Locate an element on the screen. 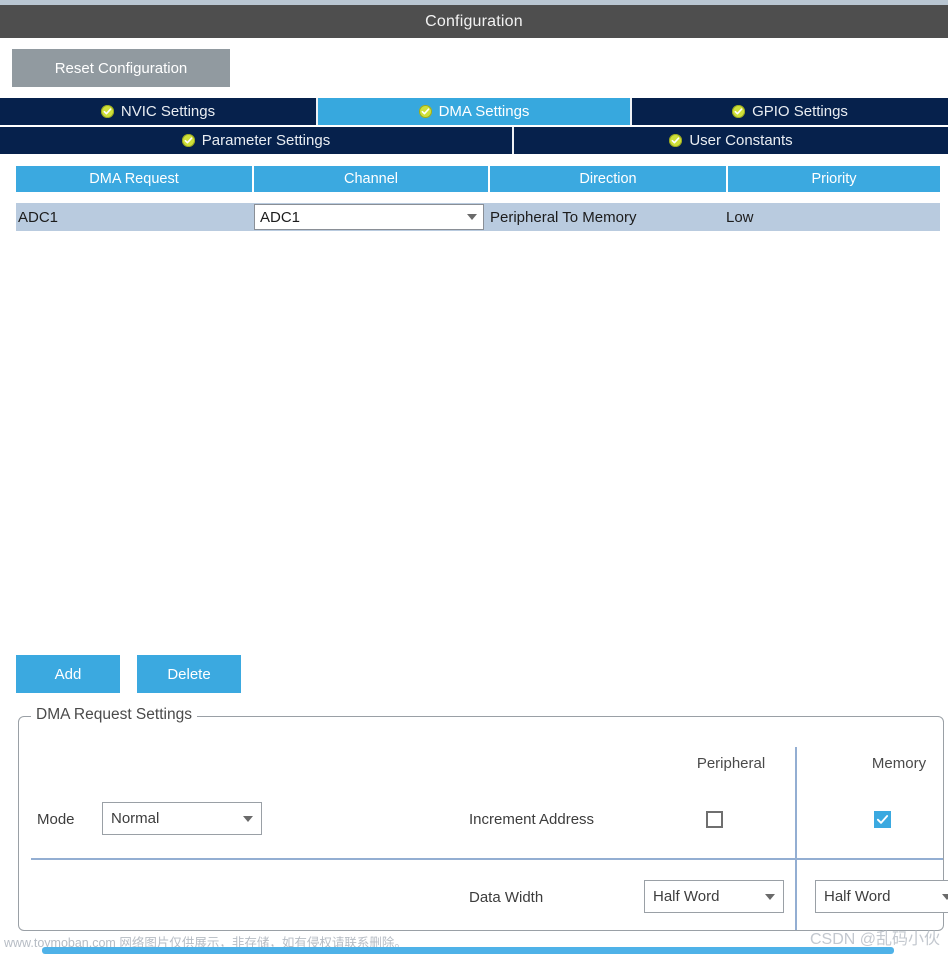  mode-select-value: Normal is located at coordinates (135, 818).